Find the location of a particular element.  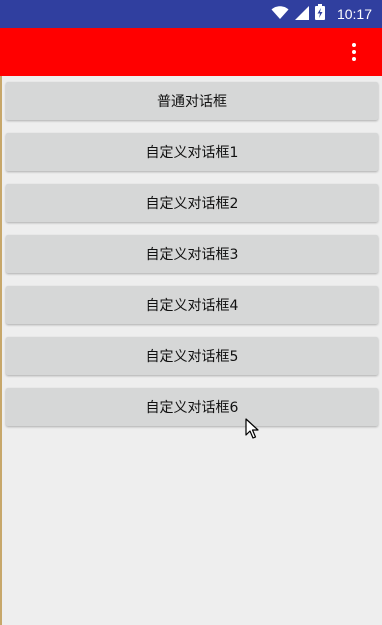

signal-icon is located at coordinates (301, 14).